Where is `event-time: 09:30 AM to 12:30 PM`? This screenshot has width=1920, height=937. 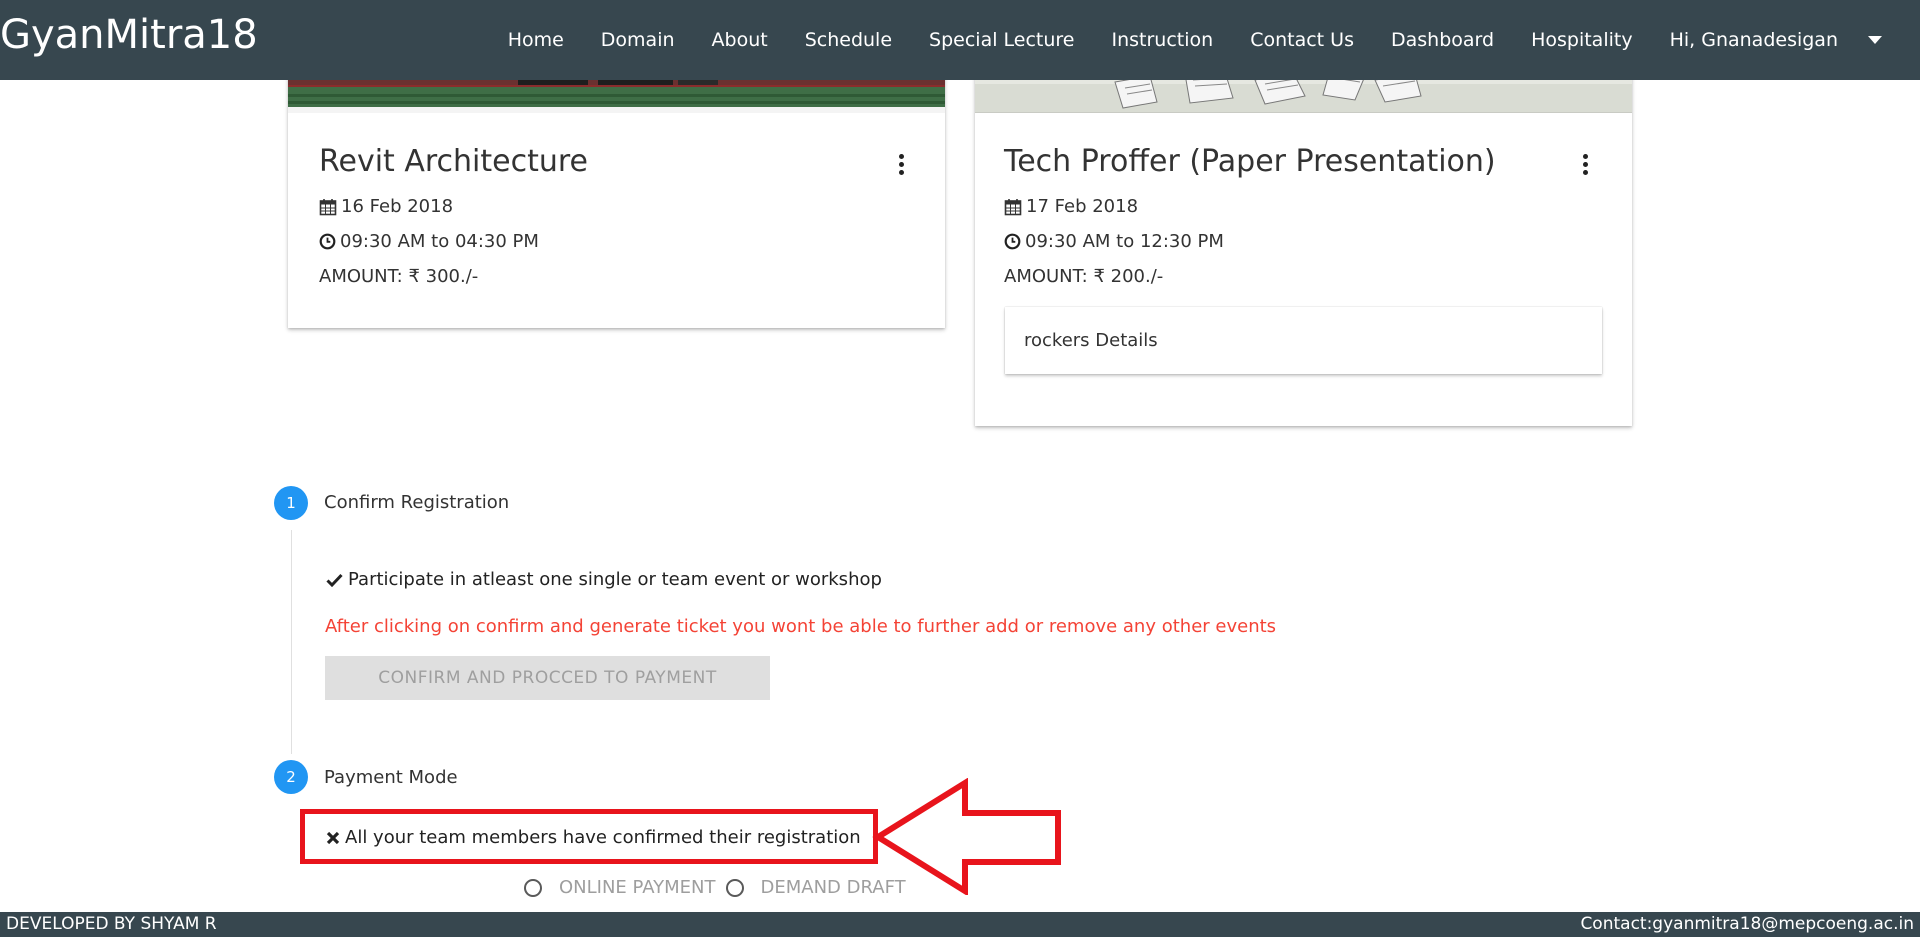 event-time: 09:30 AM to 12:30 PM is located at coordinates (1114, 241).